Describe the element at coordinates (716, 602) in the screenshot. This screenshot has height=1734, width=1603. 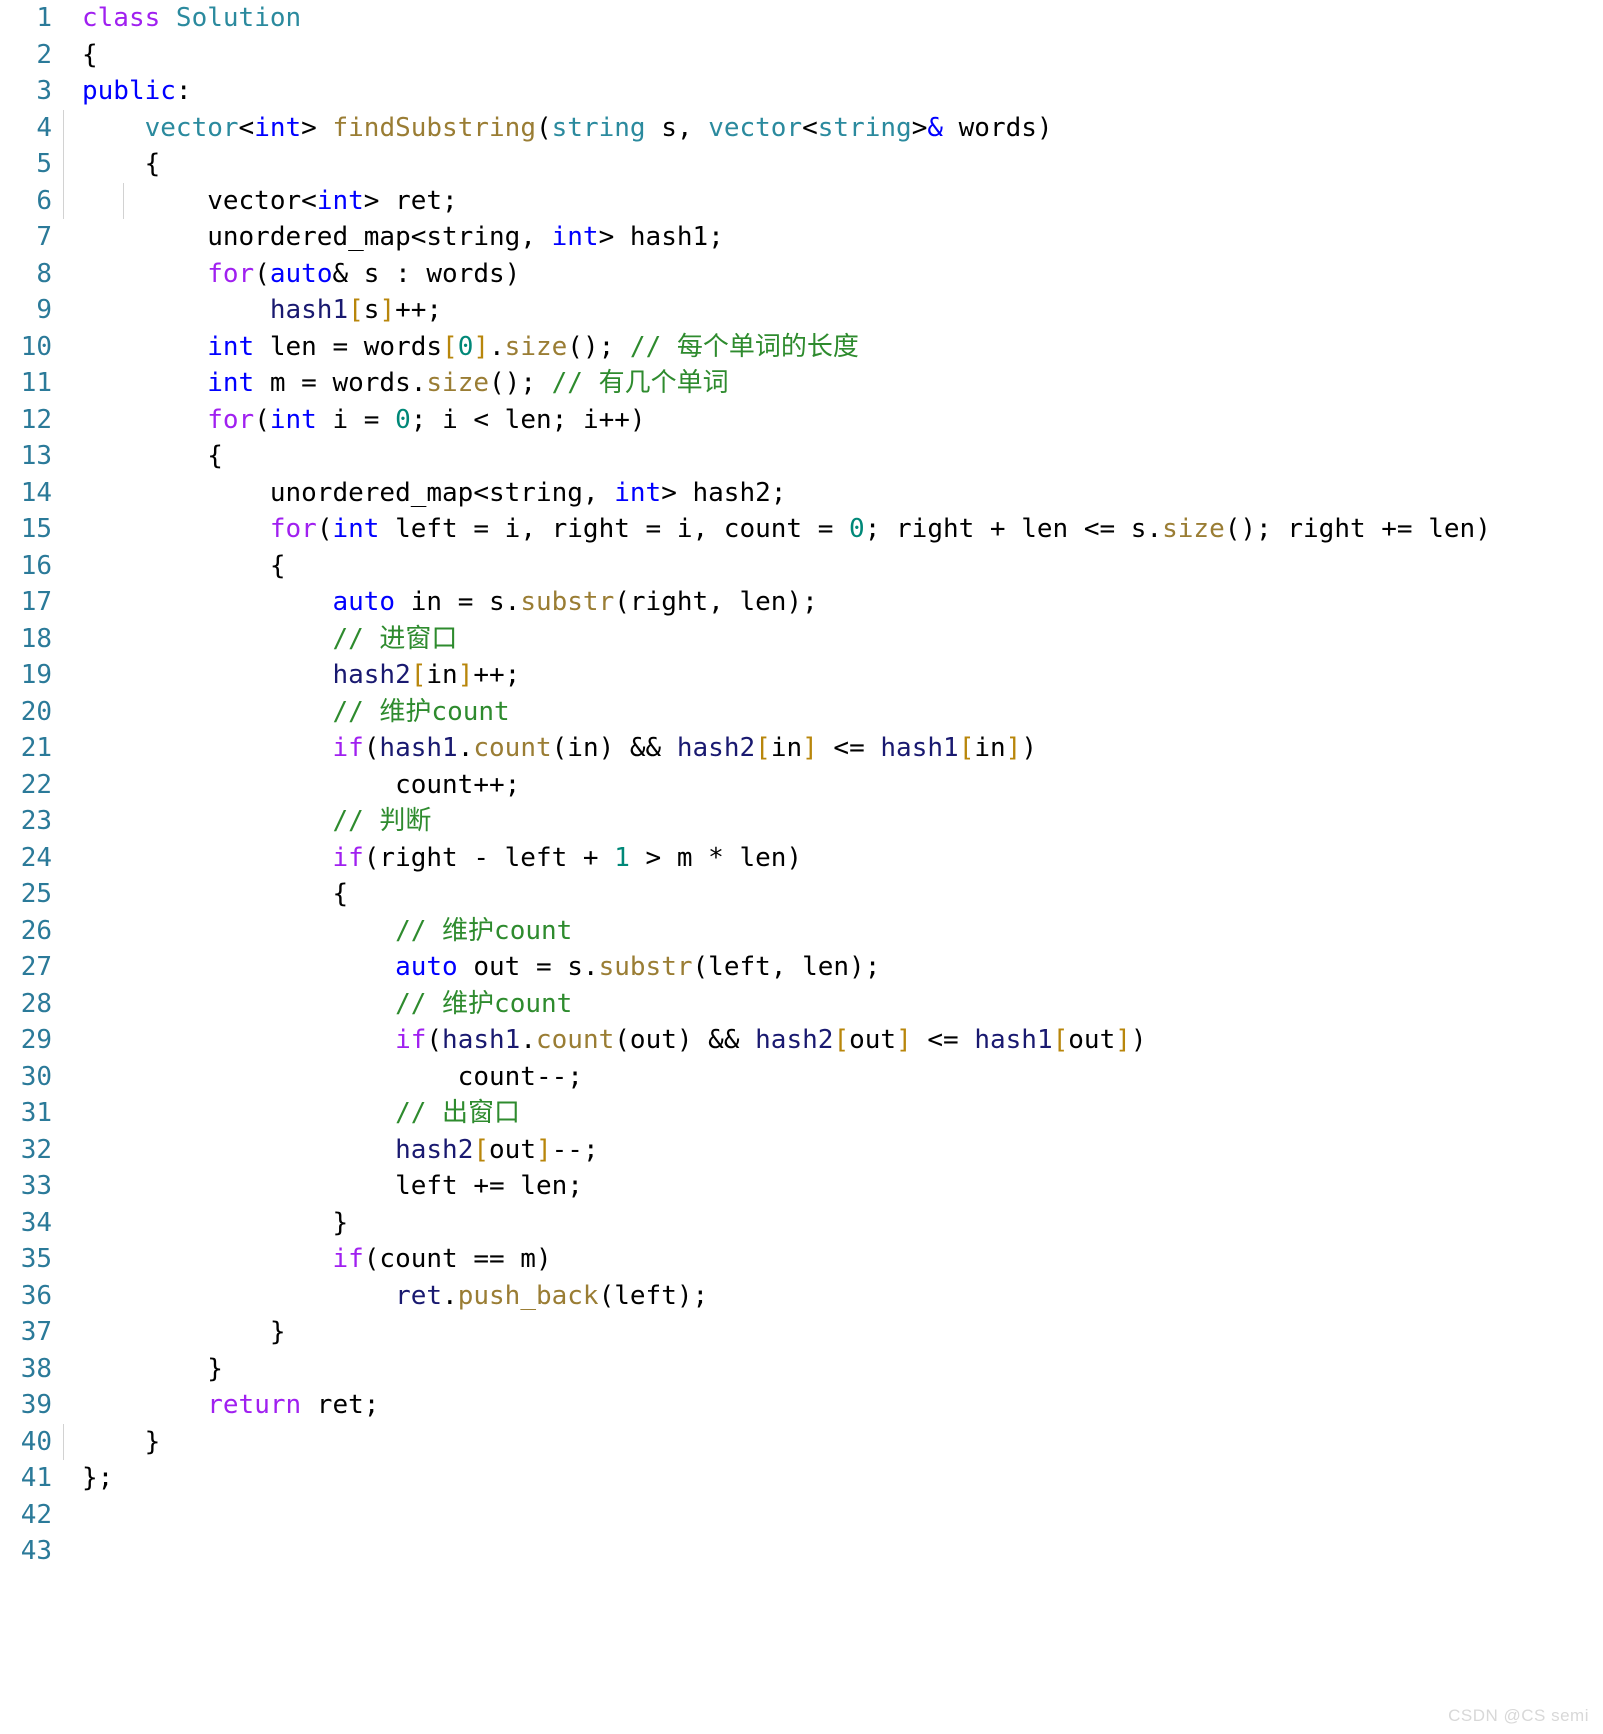
I see `code-token-plain: (right, len);` at that location.